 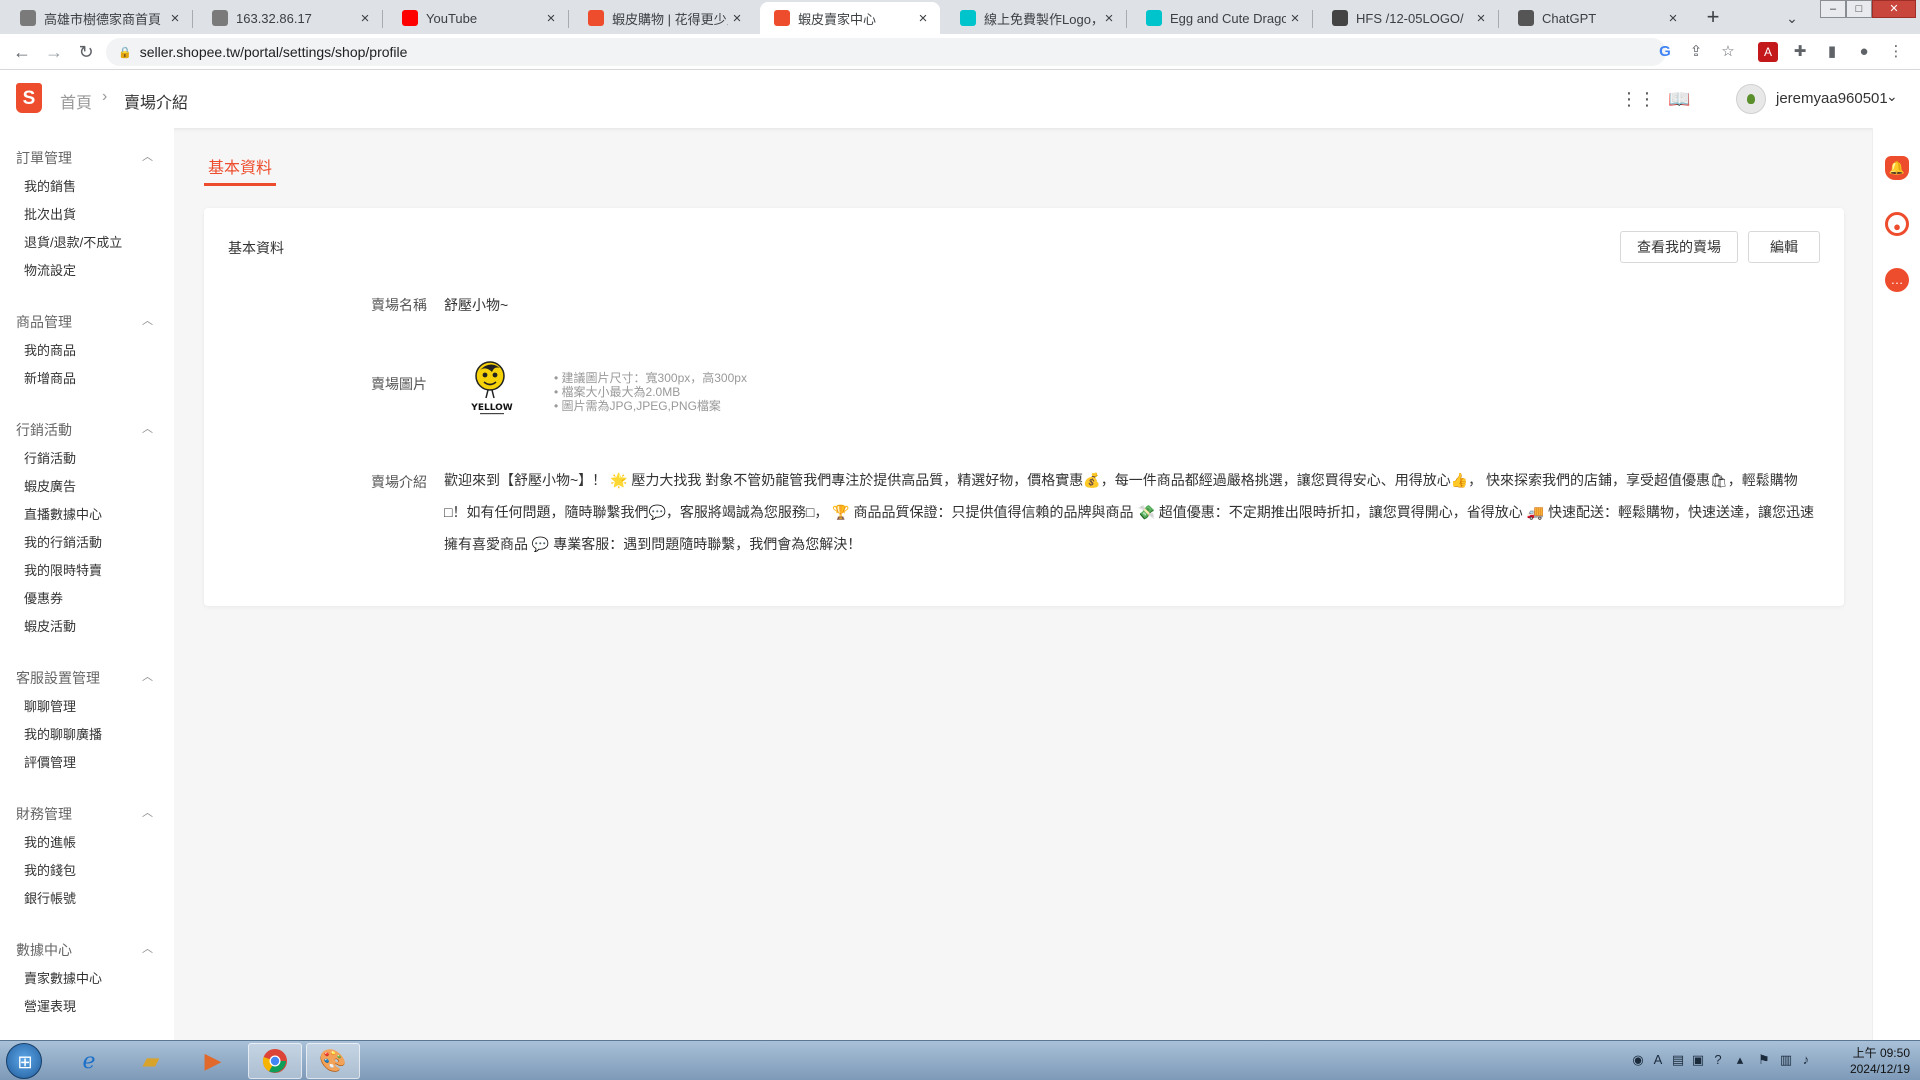 What do you see at coordinates (50, 349) in the screenshot?
I see `sidebar-item: 我的商品` at bounding box center [50, 349].